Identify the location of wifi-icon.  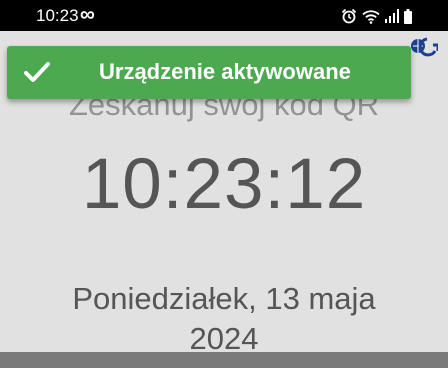
(371, 16).